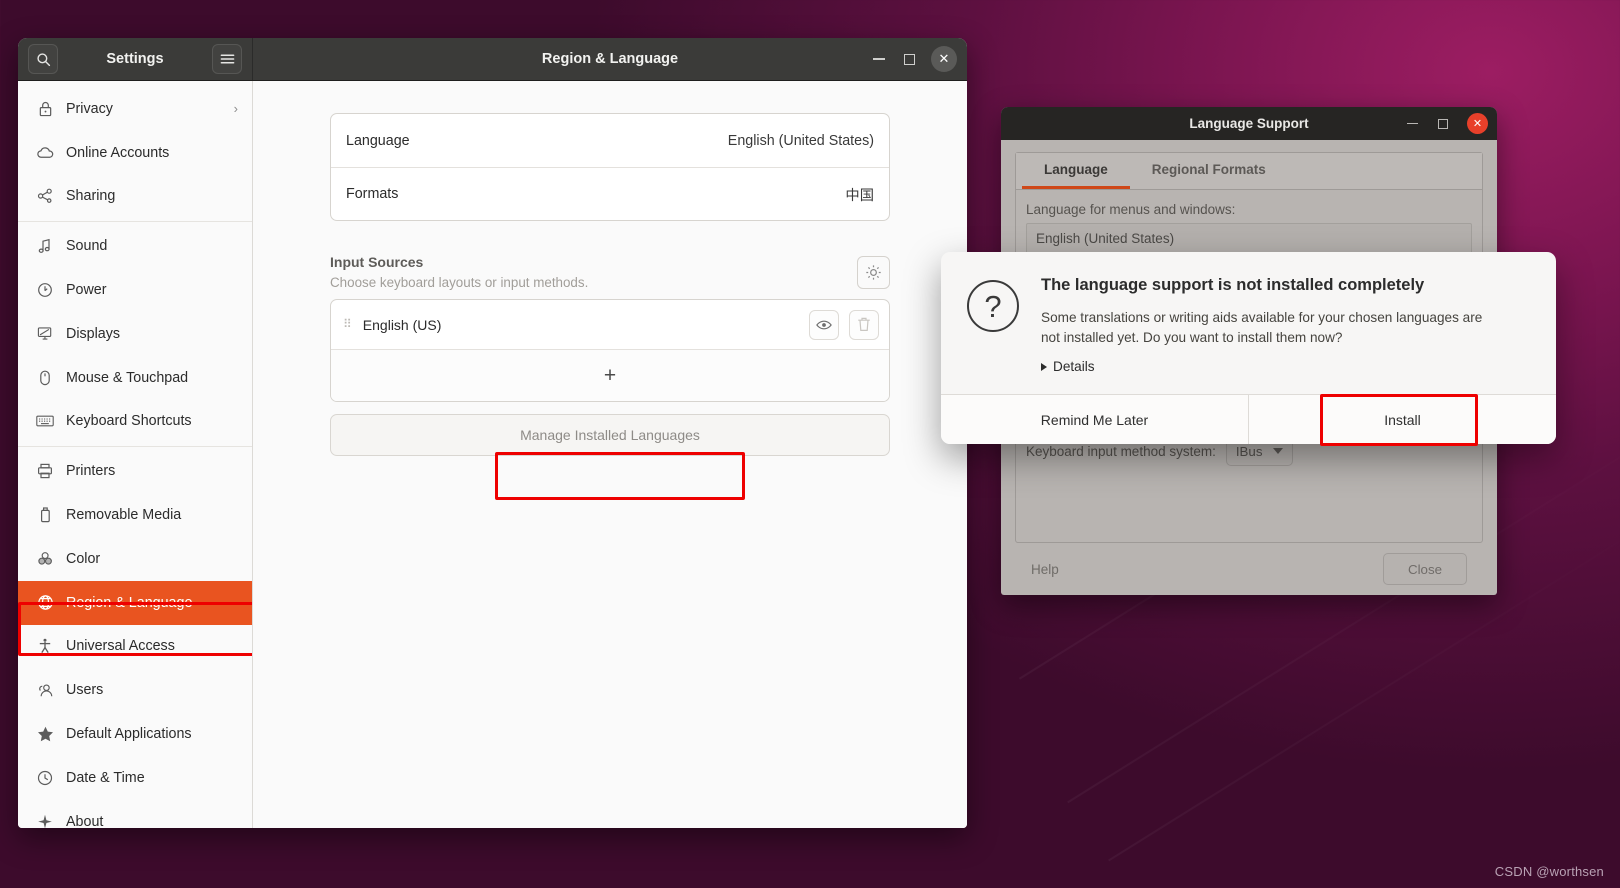 This screenshot has height=888, width=1620. I want to click on sidebar-item-privacy: Privacy ›, so click(135, 109).